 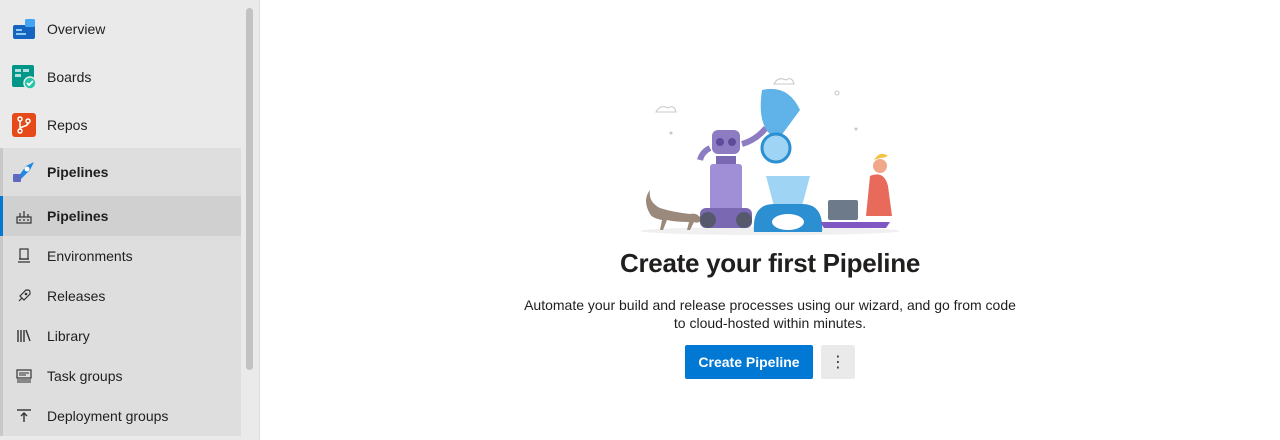 What do you see at coordinates (69, 77) in the screenshot?
I see `nav-item-label: Boards` at bounding box center [69, 77].